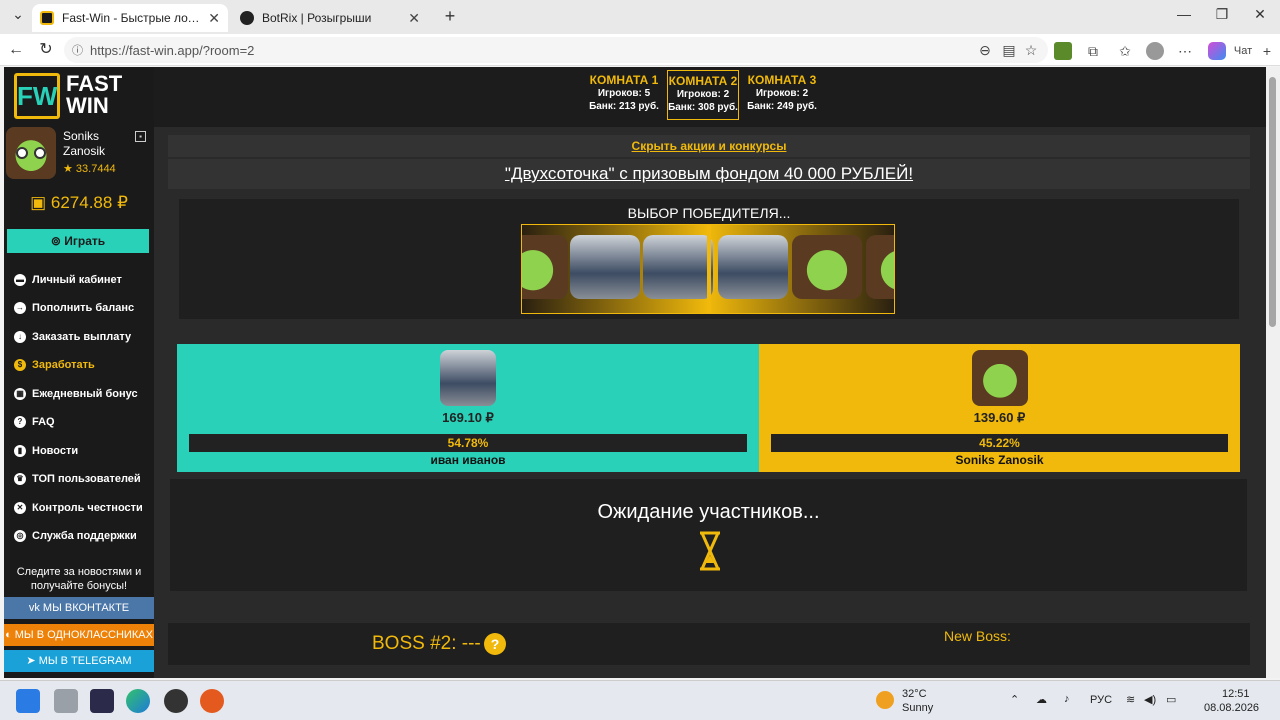 The width and height of the screenshot is (1280, 720). I want to click on profile-card-icon: ▪, so click(140, 136).